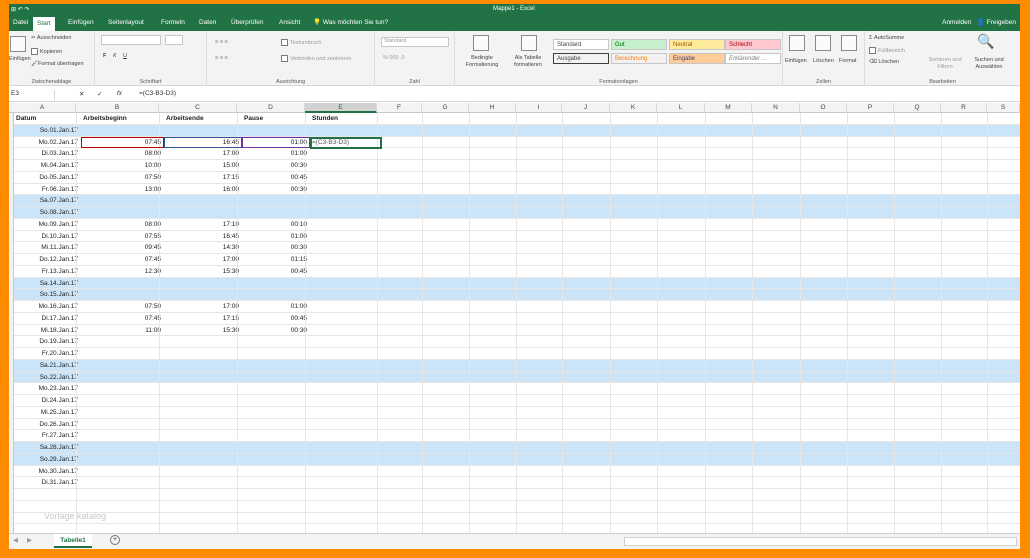 Image resolution: width=1030 pixels, height=558 pixels. Describe the element at coordinates (46, 248) in the screenshot. I see `cell-date: Mi.11.Jan.17` at that location.